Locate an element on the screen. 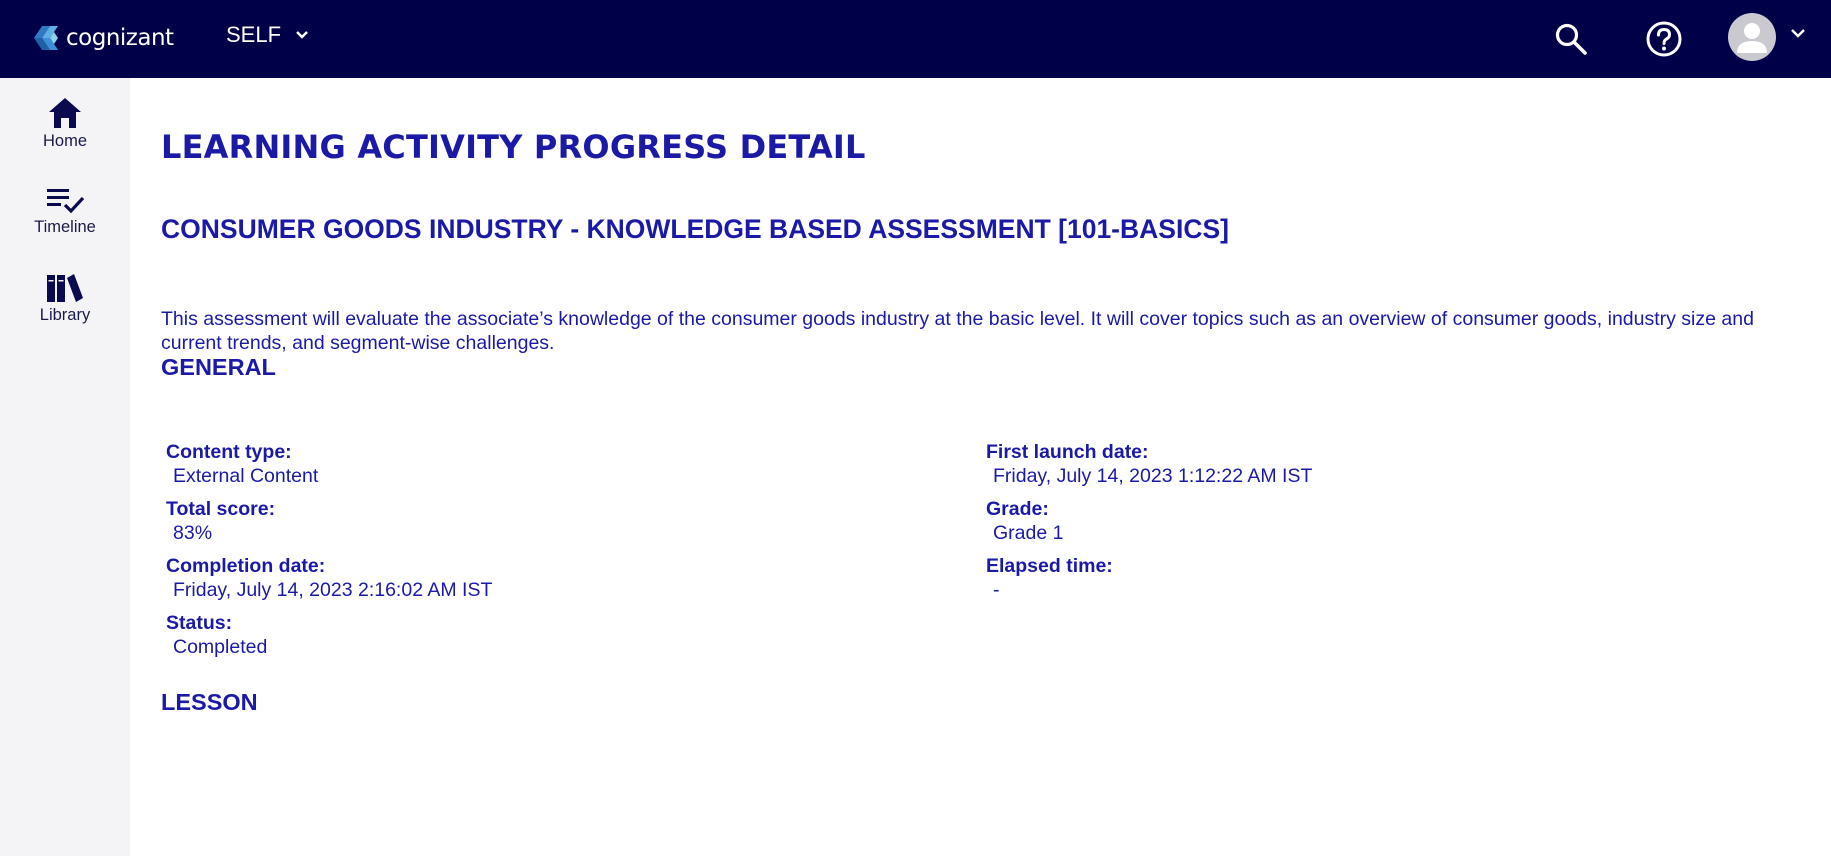 The image size is (1831, 856). top-header: cognizant SELF is located at coordinates (915, 39).